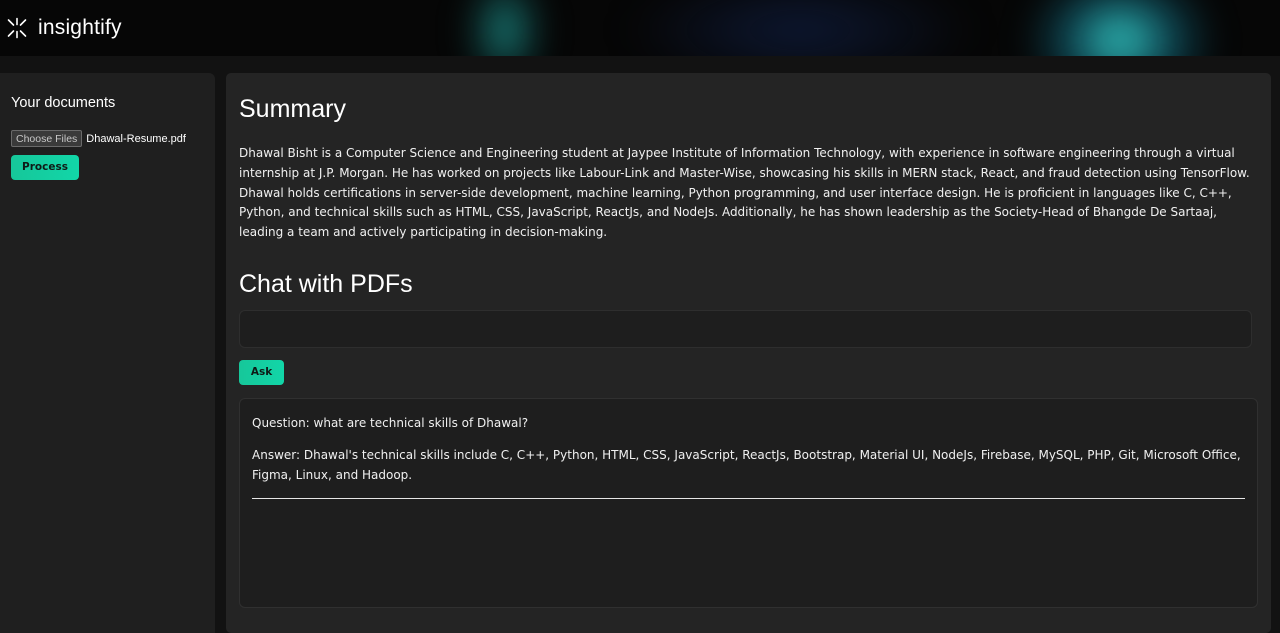 This screenshot has height=633, width=1280. I want to click on divider, so click(748, 498).